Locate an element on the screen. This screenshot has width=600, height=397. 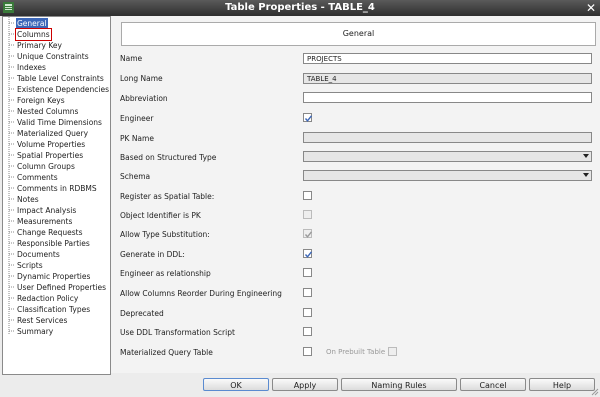
button-bar: OK Apply Naming Rules Cancel Help is located at coordinates (300, 386).